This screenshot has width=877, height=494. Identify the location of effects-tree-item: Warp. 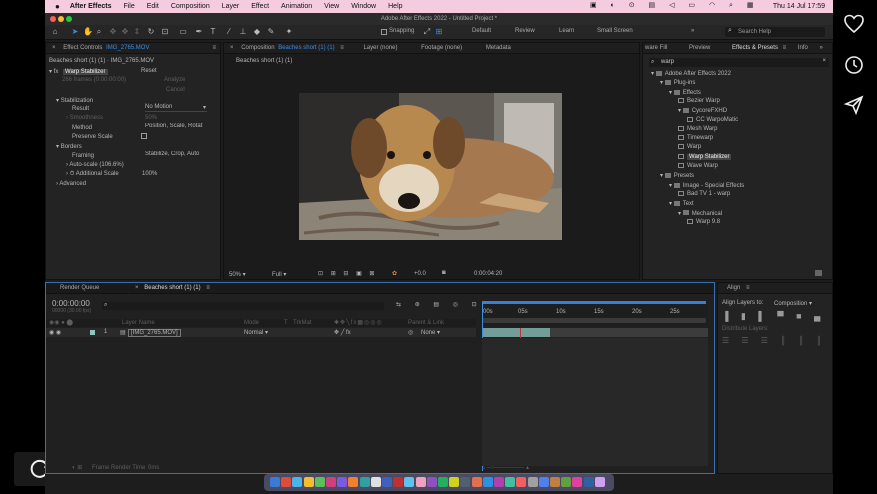
(689, 147).